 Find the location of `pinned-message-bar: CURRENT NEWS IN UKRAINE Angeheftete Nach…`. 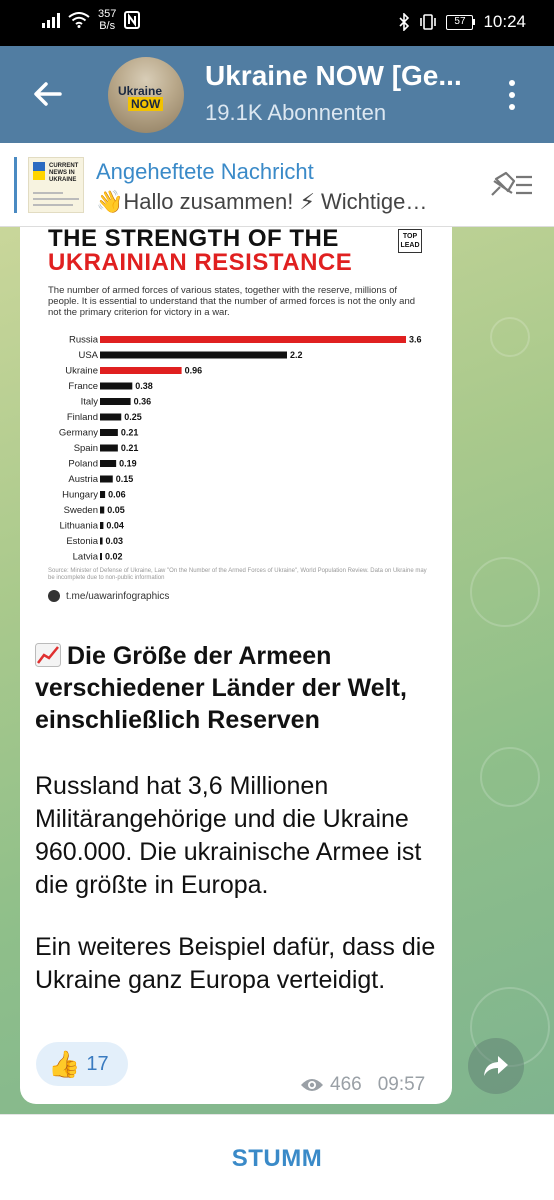

pinned-message-bar: CURRENT NEWS IN UKRAINE Angeheftete Nach… is located at coordinates (277, 185).